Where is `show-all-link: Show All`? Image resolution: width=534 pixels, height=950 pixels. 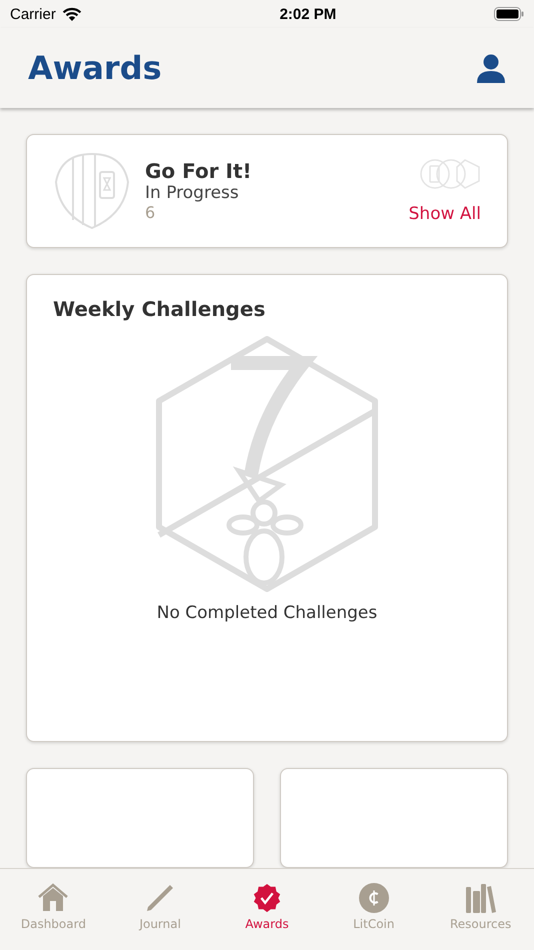 show-all-link: Show All is located at coordinates (444, 214).